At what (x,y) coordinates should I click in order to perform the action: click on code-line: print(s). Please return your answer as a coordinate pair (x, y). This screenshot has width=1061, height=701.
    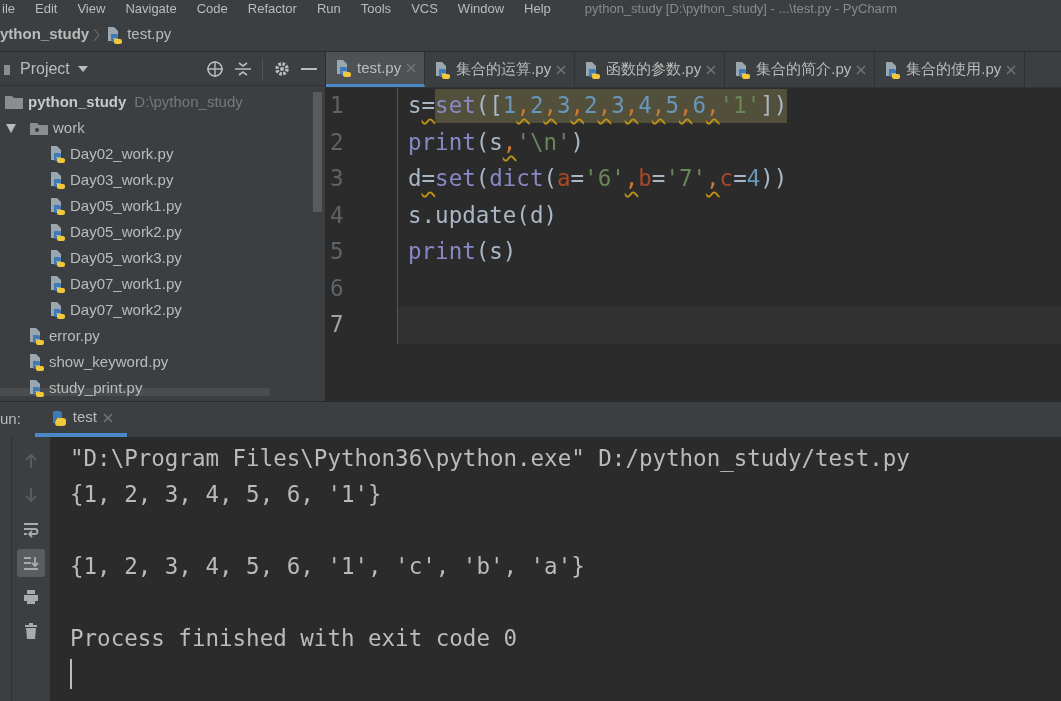
    Looking at the image, I should click on (457, 252).